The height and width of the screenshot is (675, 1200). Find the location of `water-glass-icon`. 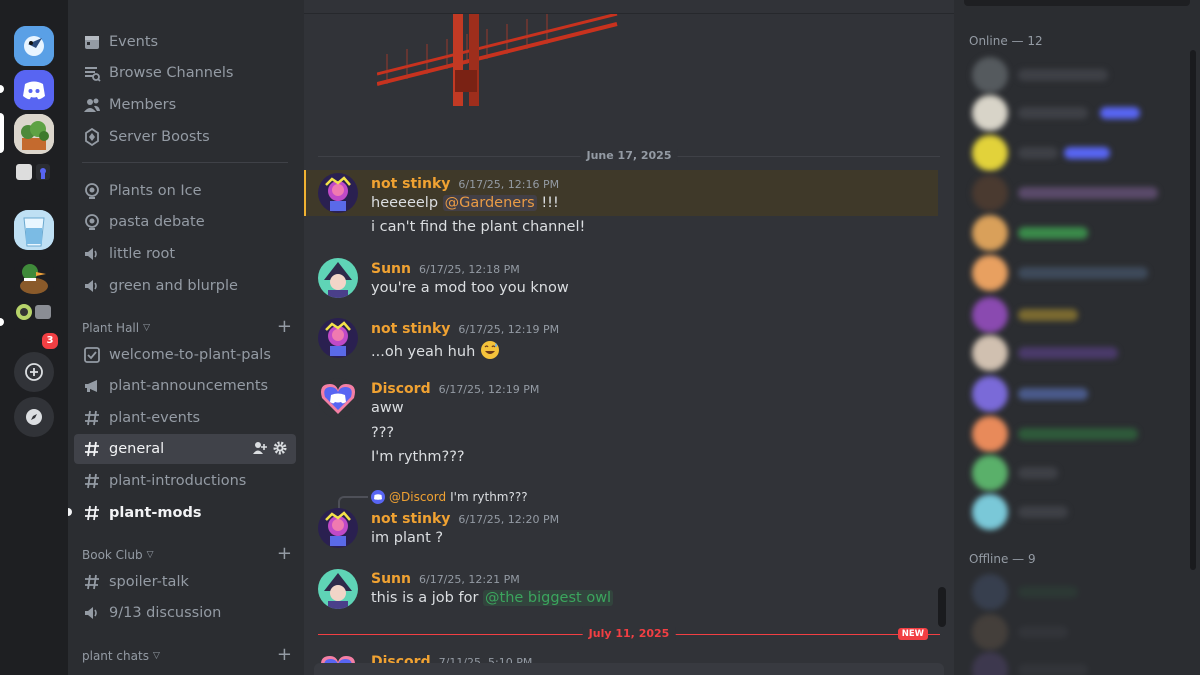

water-glass-icon is located at coordinates (34, 230).